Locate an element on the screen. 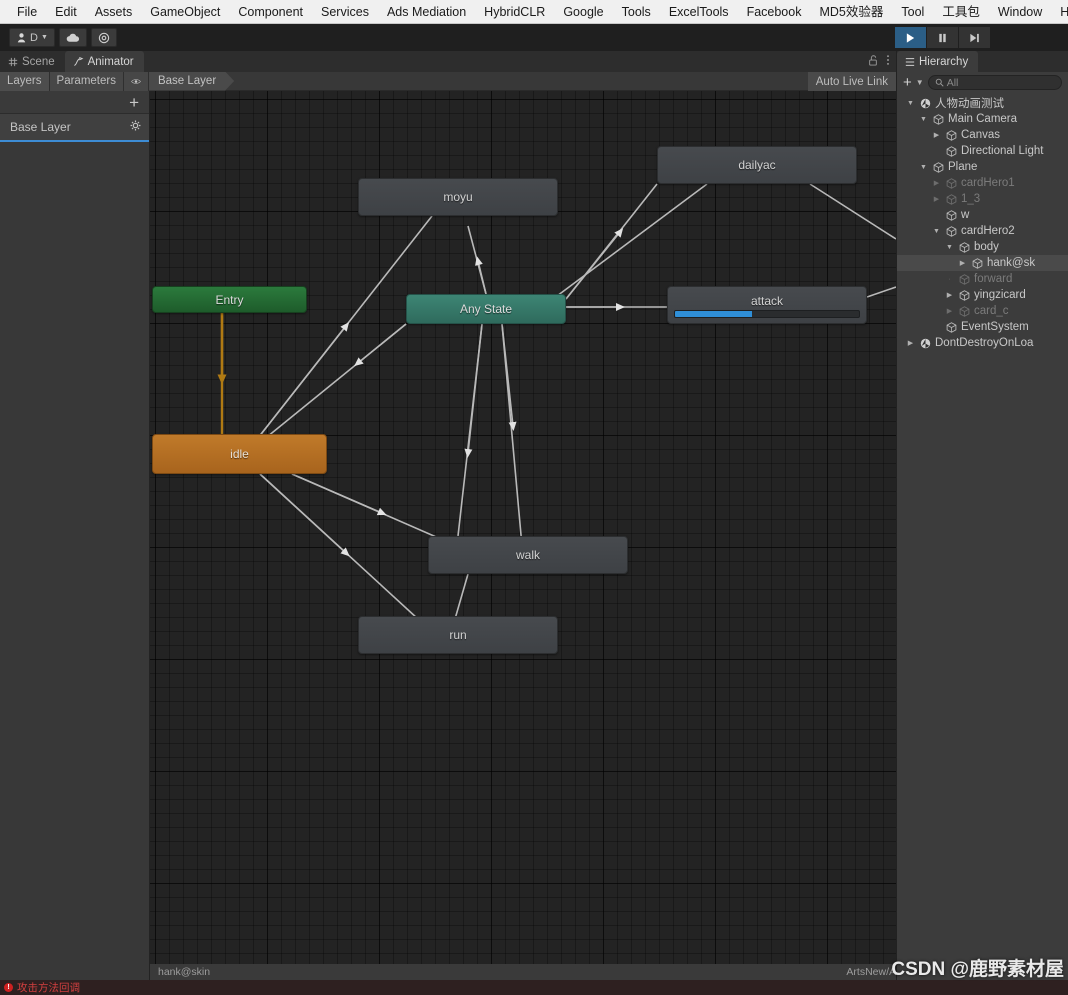 Image resolution: width=1068 pixels, height=995 pixels. layer-settings-button is located at coordinates (135, 127).